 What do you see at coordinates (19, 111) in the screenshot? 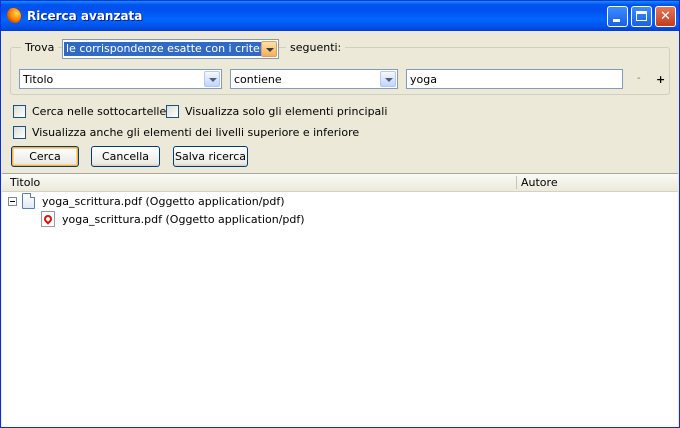
I see `search-subfolders-checkbox` at bounding box center [19, 111].